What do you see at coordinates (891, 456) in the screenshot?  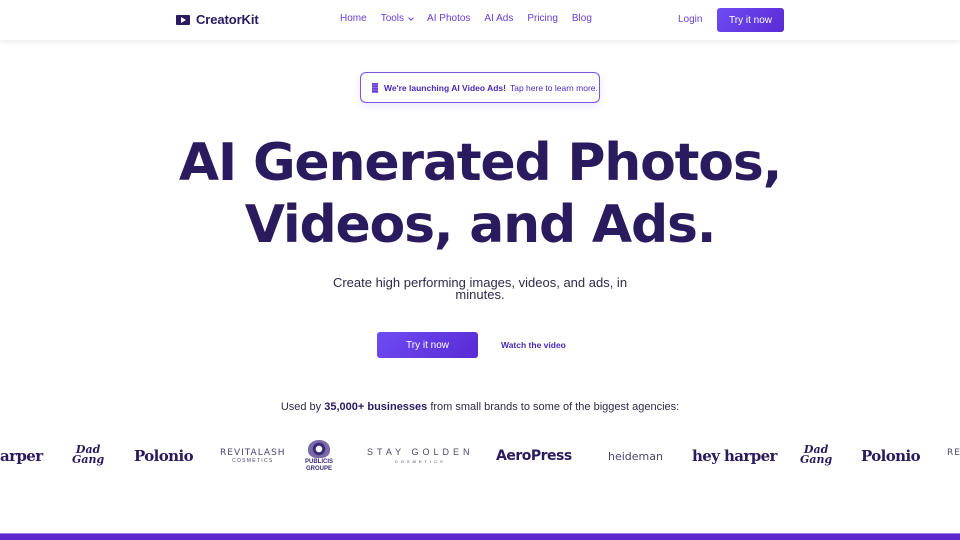 I see `logo-polonio-repeat: Polonio` at bounding box center [891, 456].